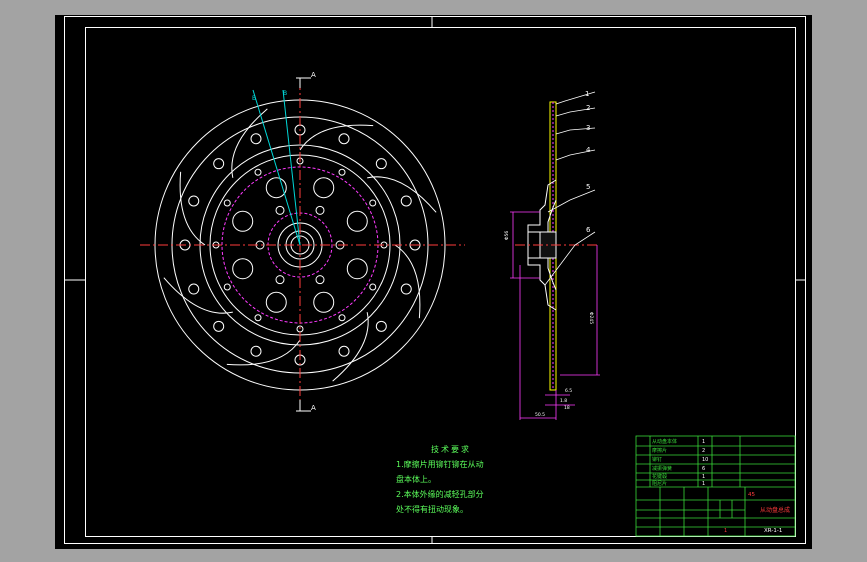  What do you see at coordinates (664, 441) in the screenshot?
I see `svg-text: 从动盘本体` at bounding box center [664, 441].